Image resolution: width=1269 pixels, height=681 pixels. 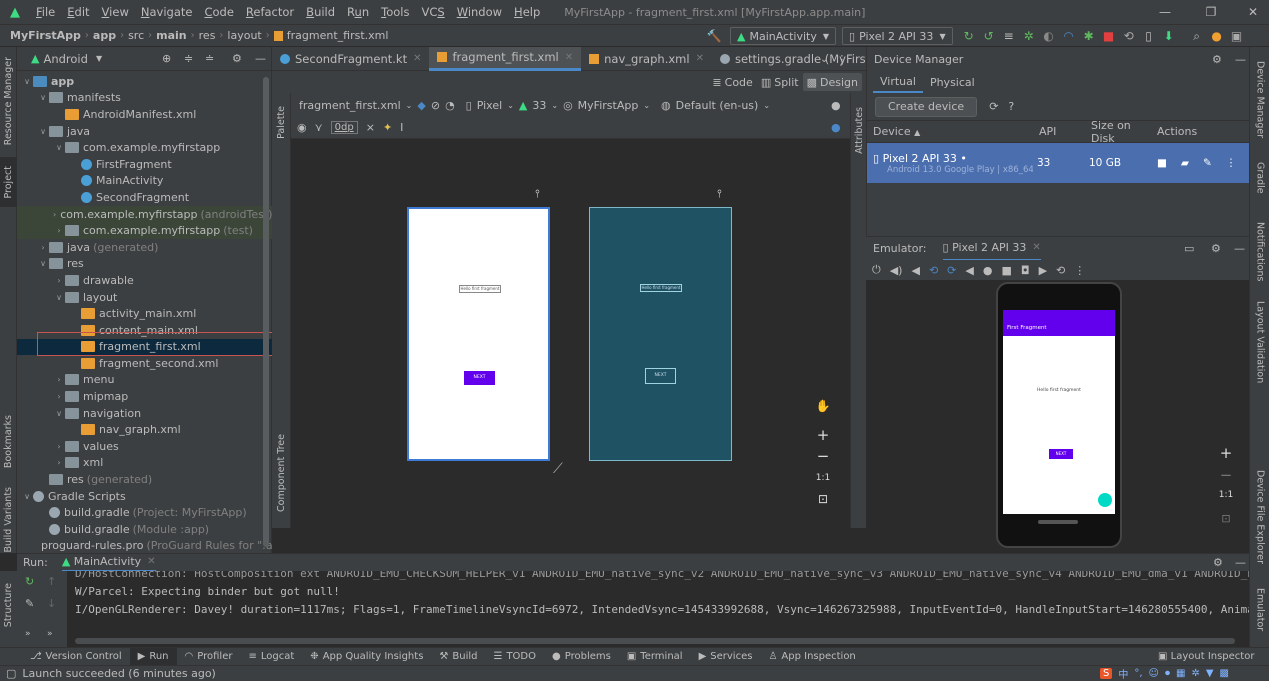 What do you see at coordinates (271, 657) in the screenshot?
I see `tool-logcat: ≡ Logcat` at bounding box center [271, 657].